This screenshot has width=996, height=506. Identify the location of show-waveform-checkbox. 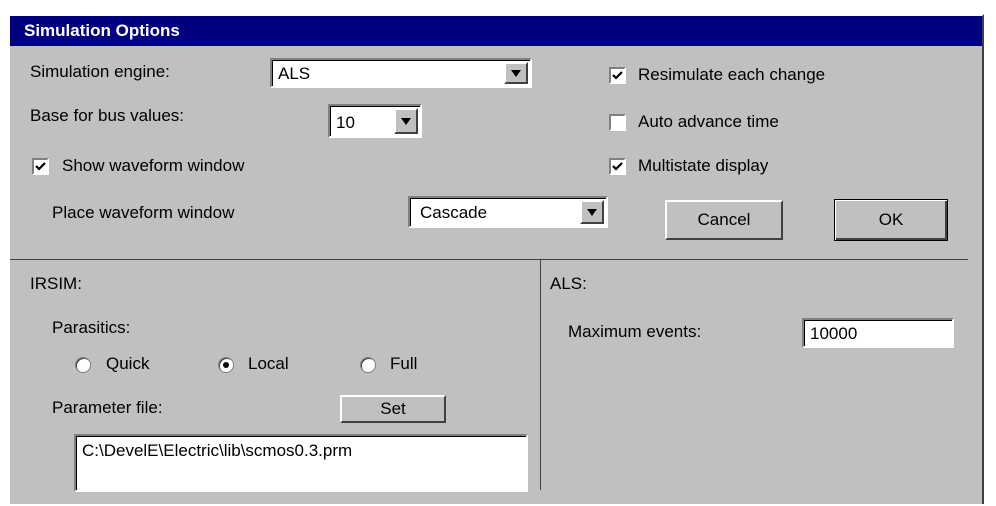
(40, 166).